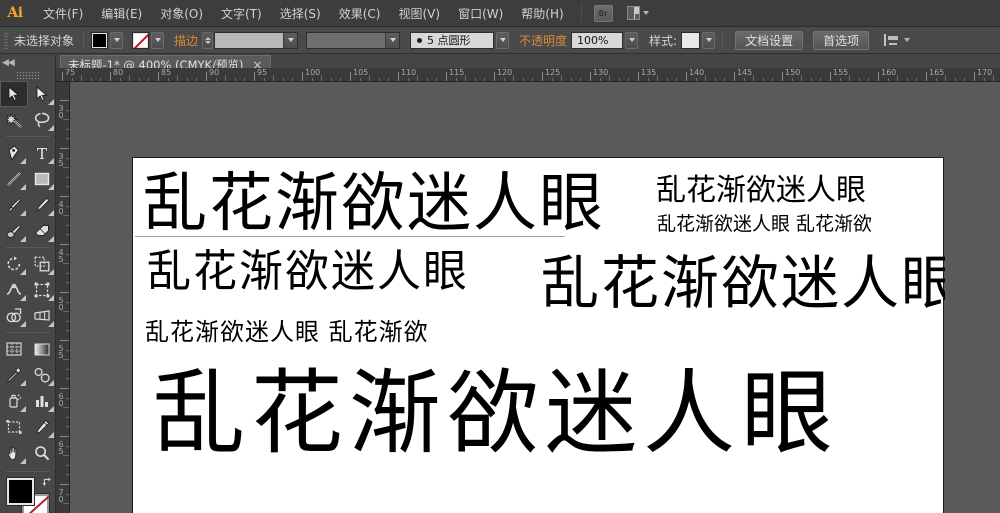  Describe the element at coordinates (14, 94) in the screenshot. I see `selection-tool` at that location.